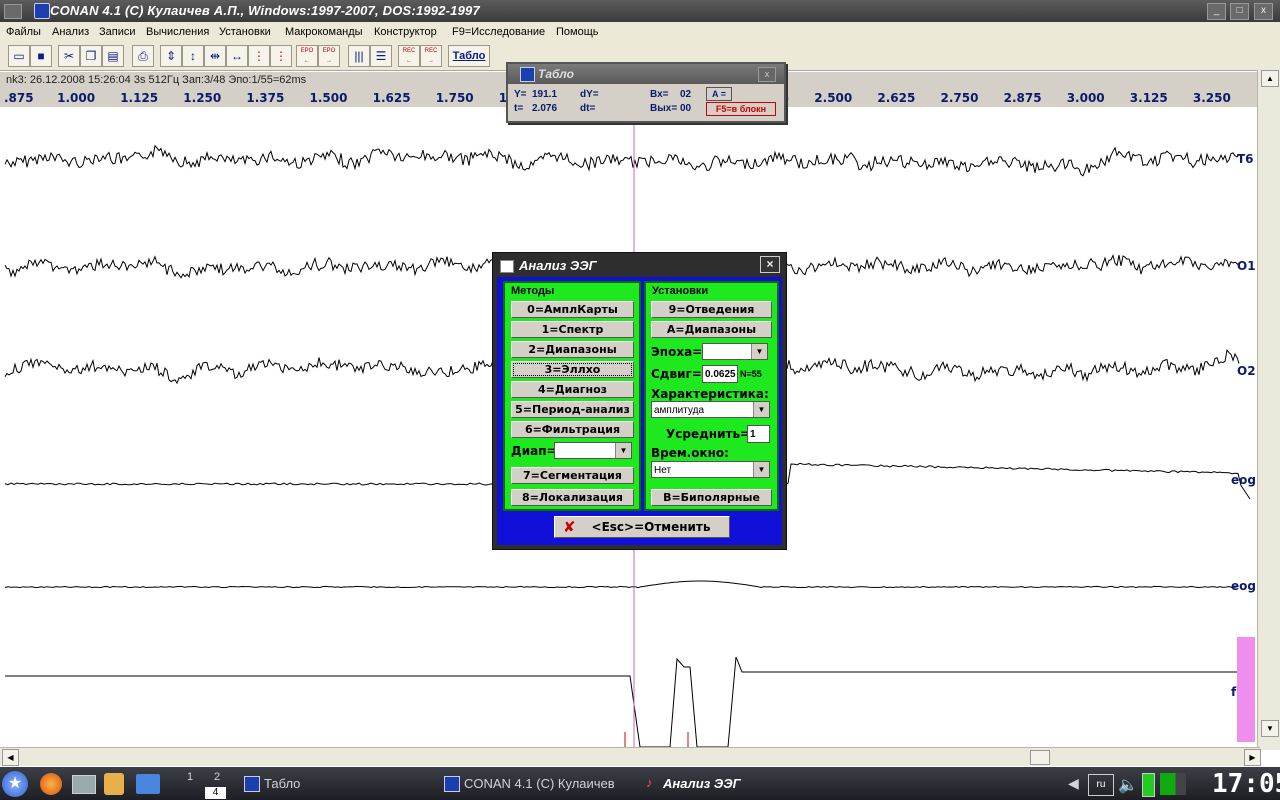 Image resolution: width=1280 pixels, height=800 pixels. What do you see at coordinates (767, 74) in the screenshot?
I see `tablo-close-icon: x` at bounding box center [767, 74].